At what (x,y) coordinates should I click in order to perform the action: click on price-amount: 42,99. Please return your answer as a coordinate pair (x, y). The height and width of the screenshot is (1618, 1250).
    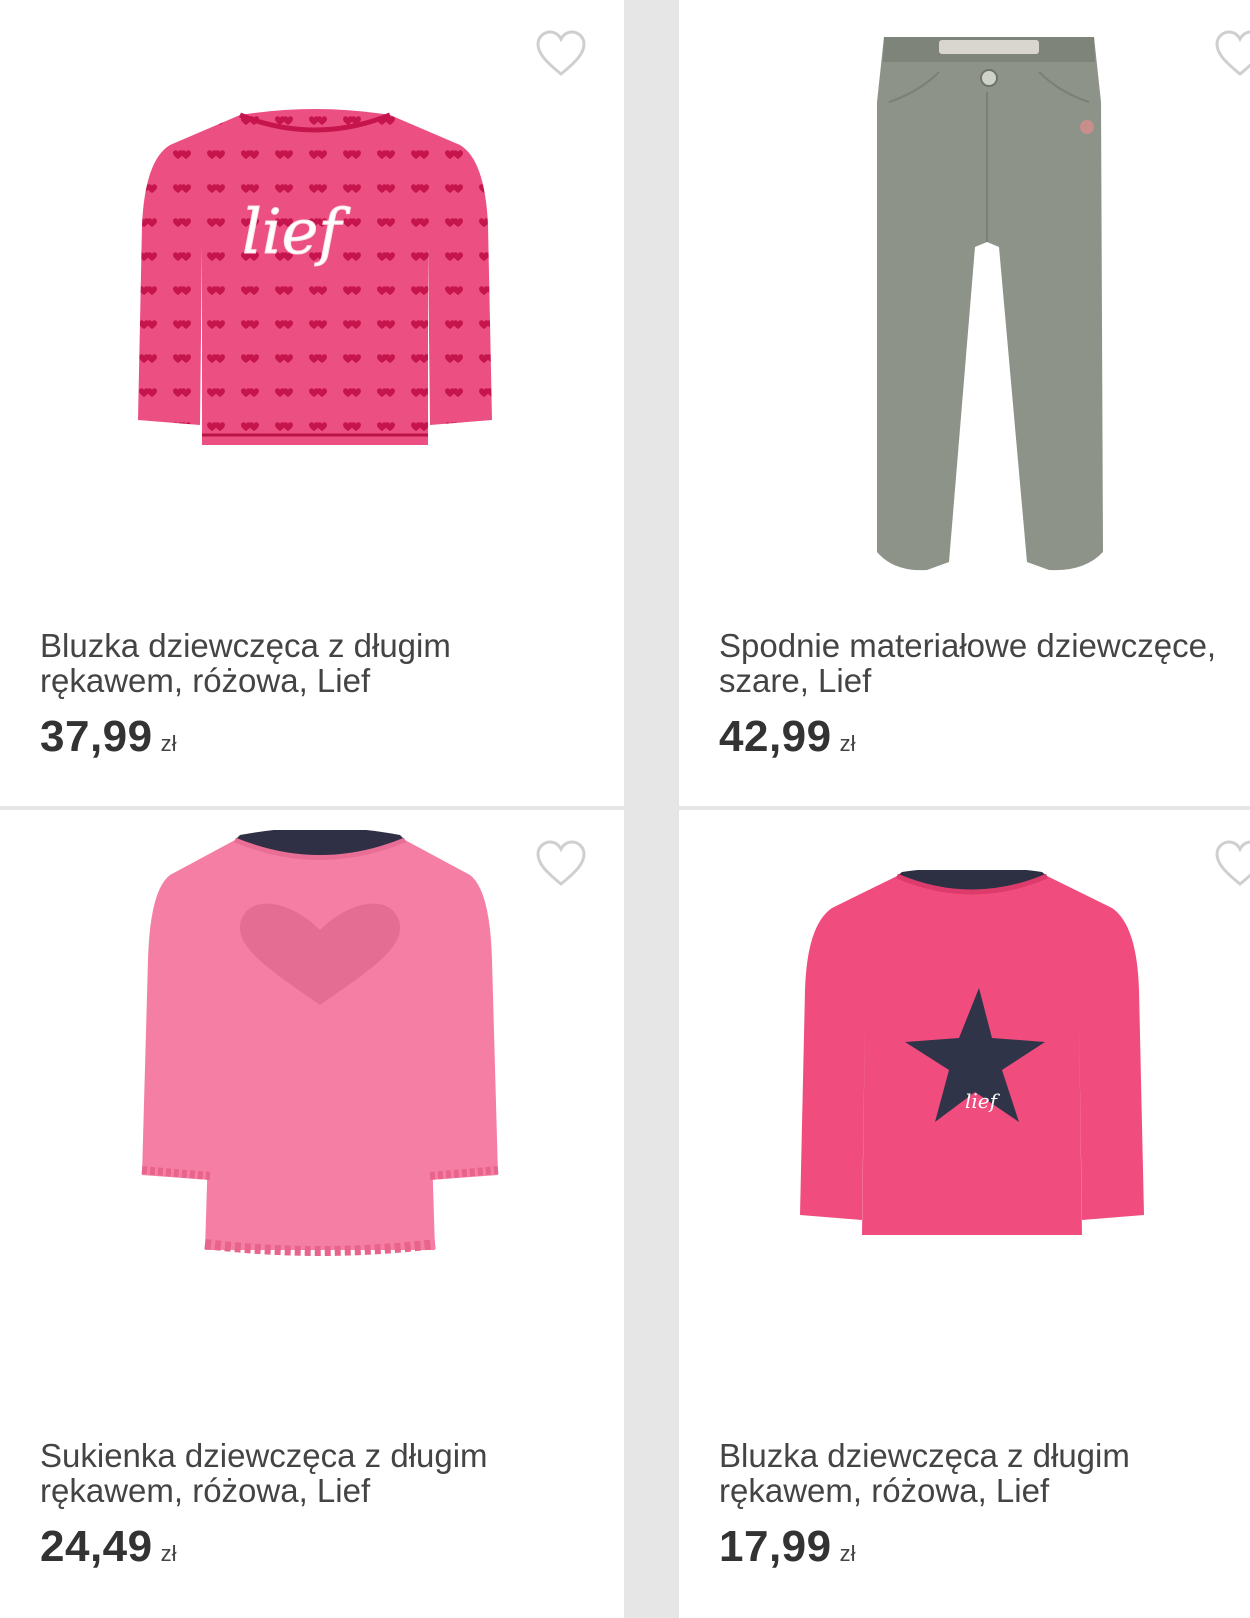
    Looking at the image, I should click on (775, 736).